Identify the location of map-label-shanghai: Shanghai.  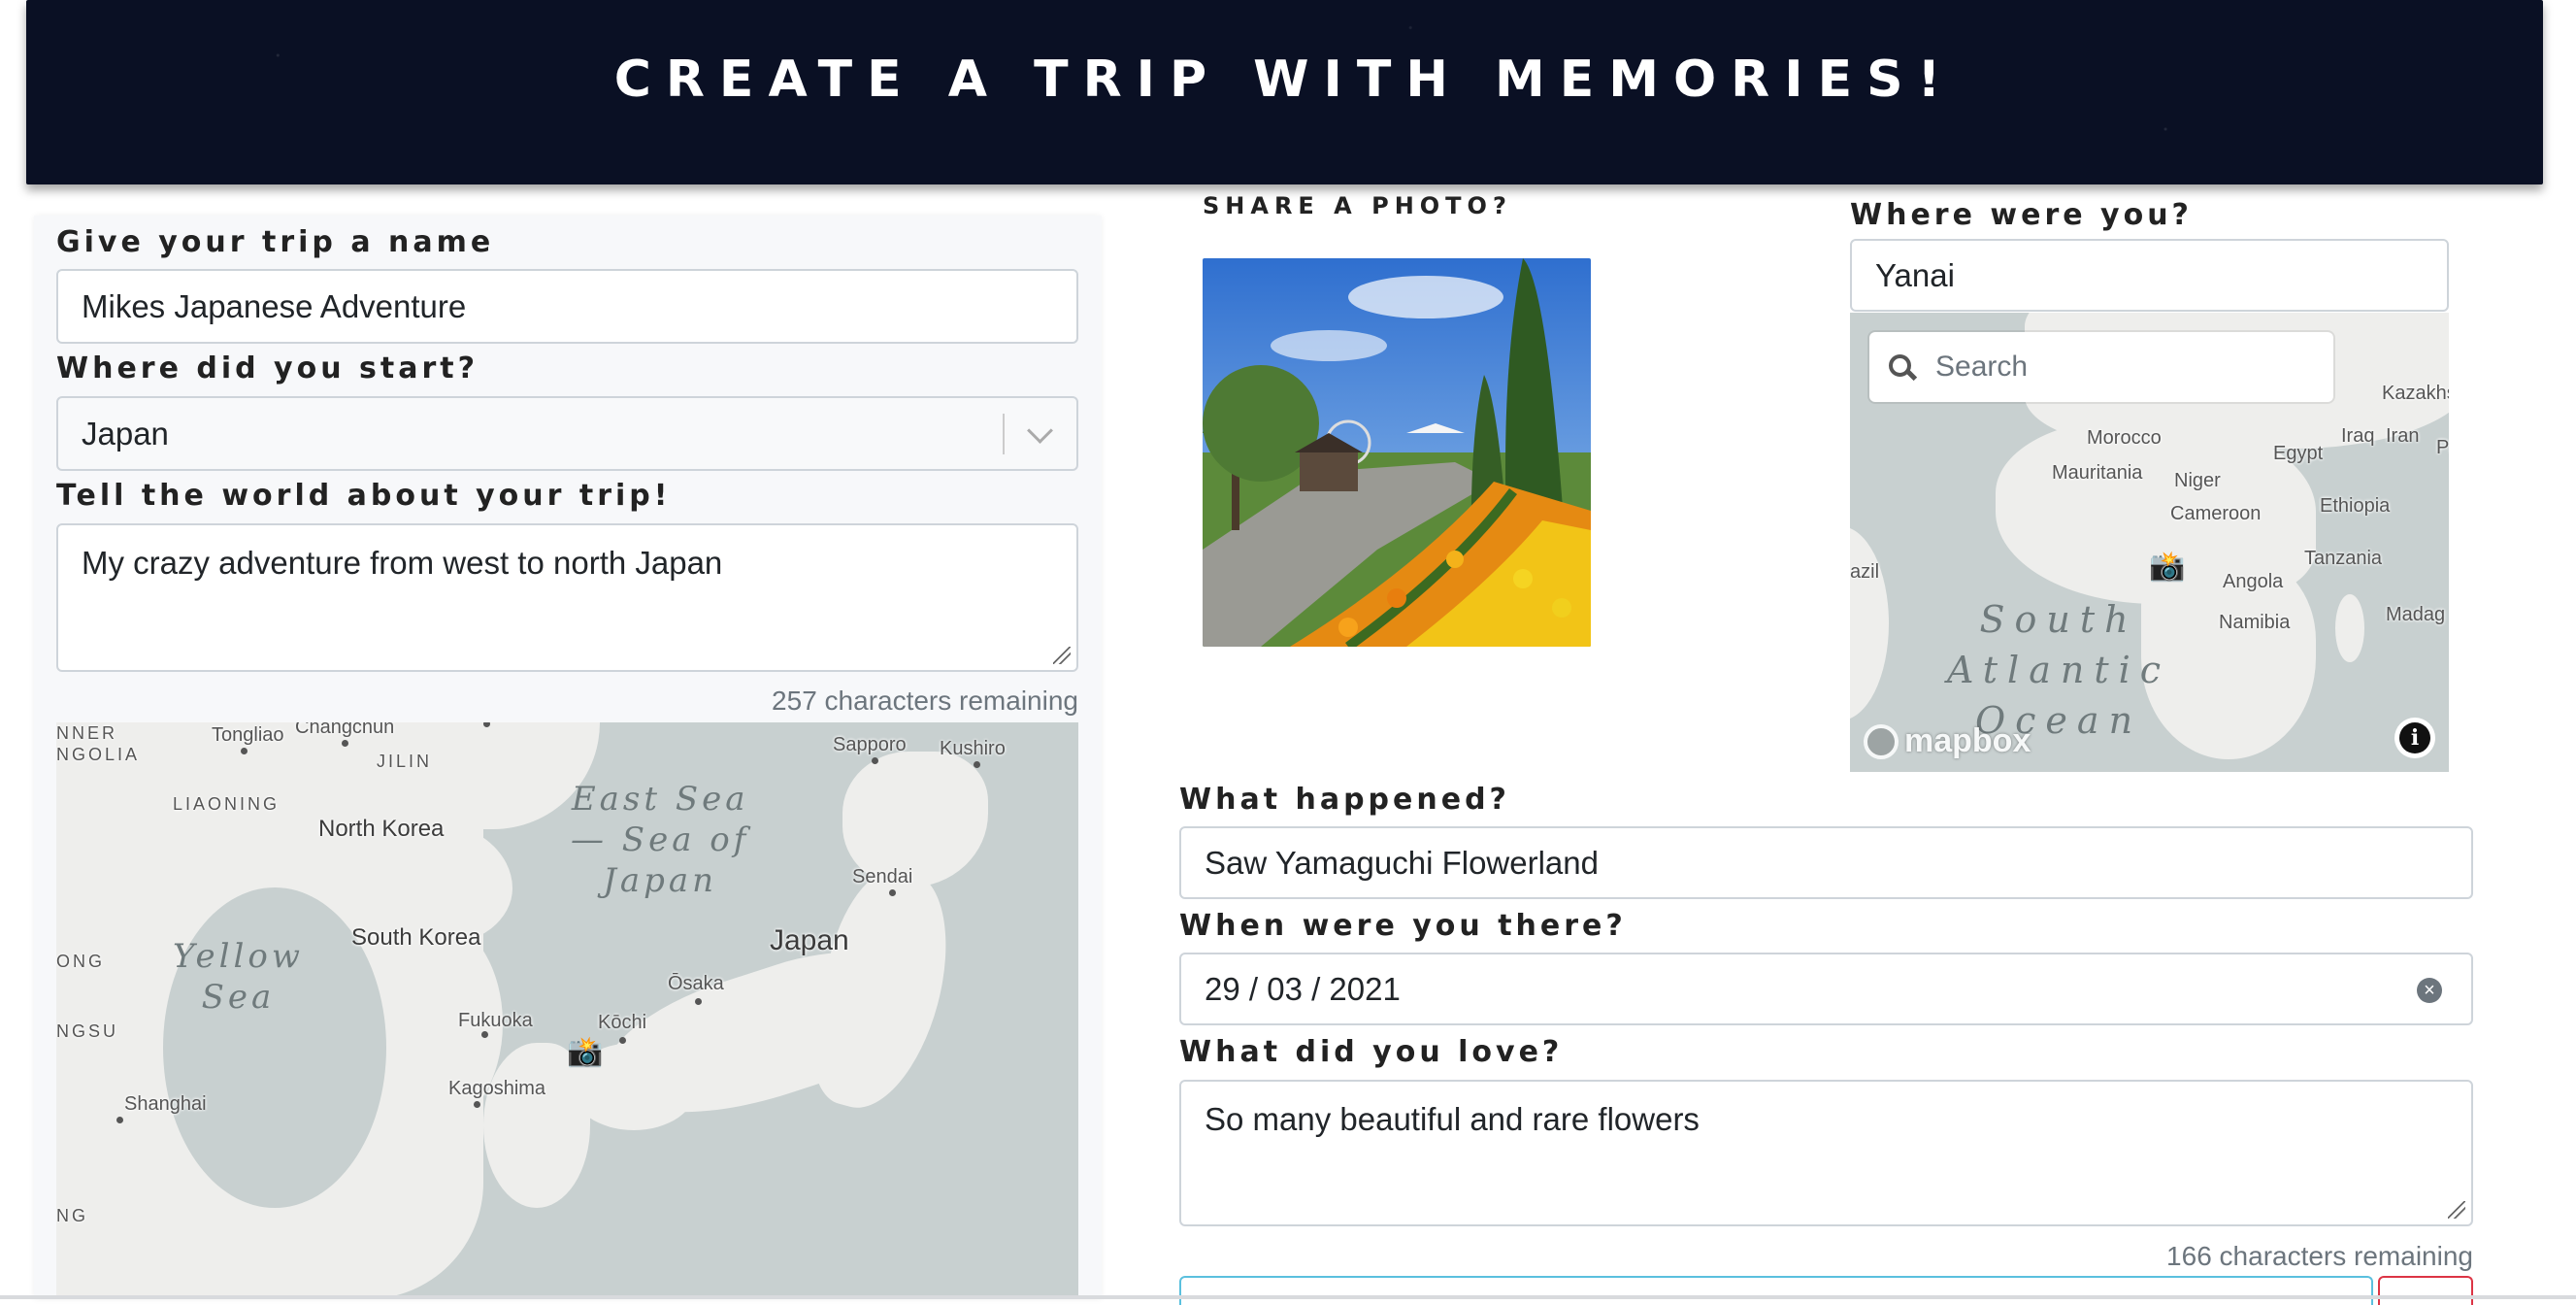
(165, 1104).